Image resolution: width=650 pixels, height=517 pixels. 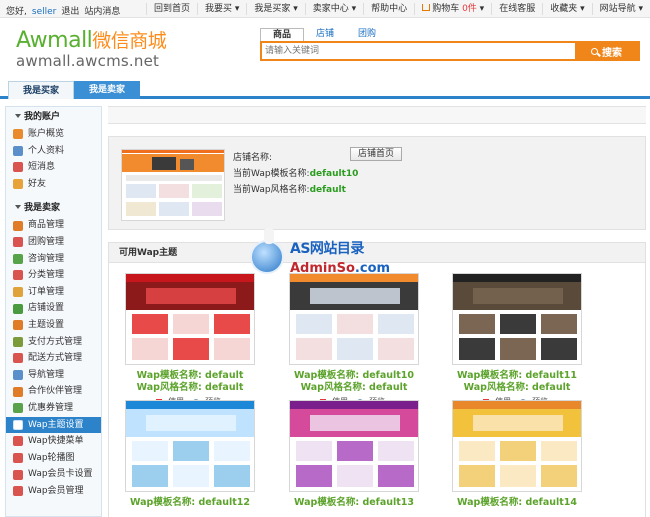 I want to click on theme-card: Wap模板名称: defaultWap风格名称: default使用预览, so click(x=190, y=340).